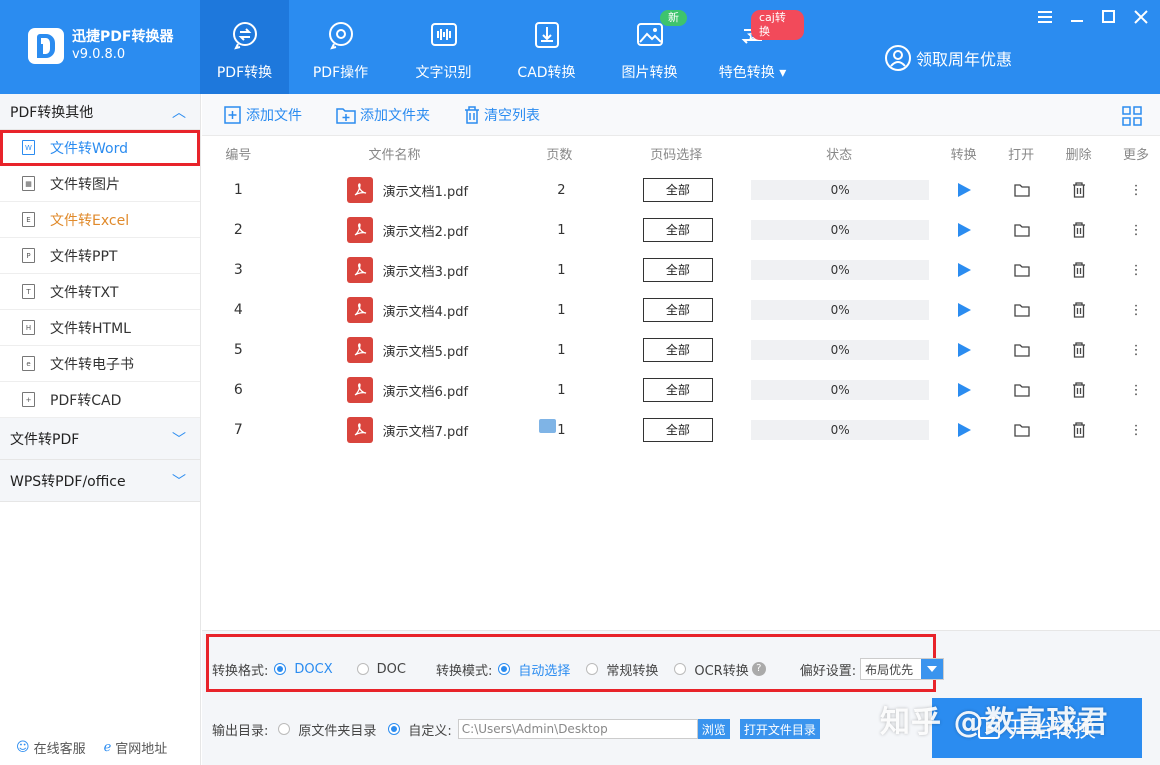 The width and height of the screenshot is (1160, 765). I want to click on sidebar-item-pdf-to-cad: + PDF转CAD, so click(100, 400).